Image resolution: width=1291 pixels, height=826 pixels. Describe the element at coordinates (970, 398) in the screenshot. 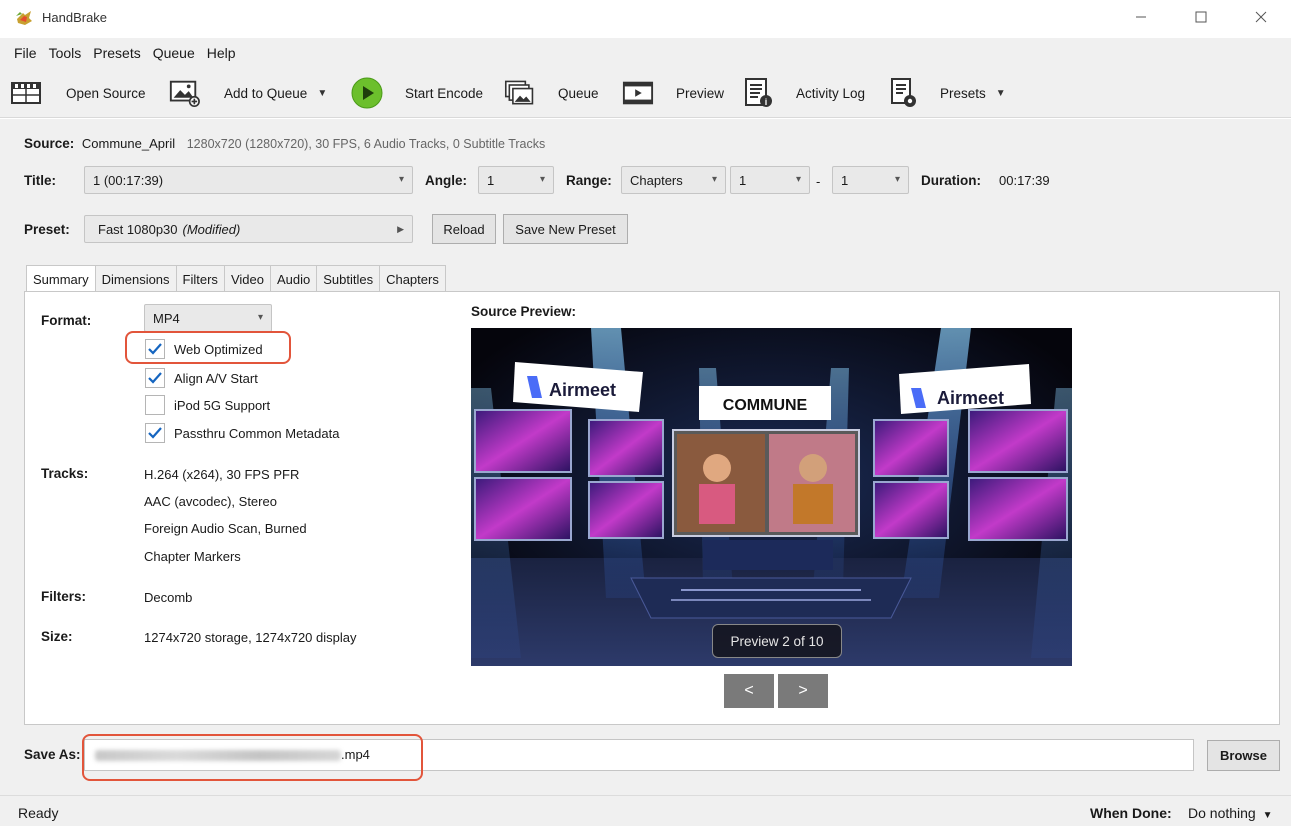

I see `brand-right-text: Airmeet` at that location.